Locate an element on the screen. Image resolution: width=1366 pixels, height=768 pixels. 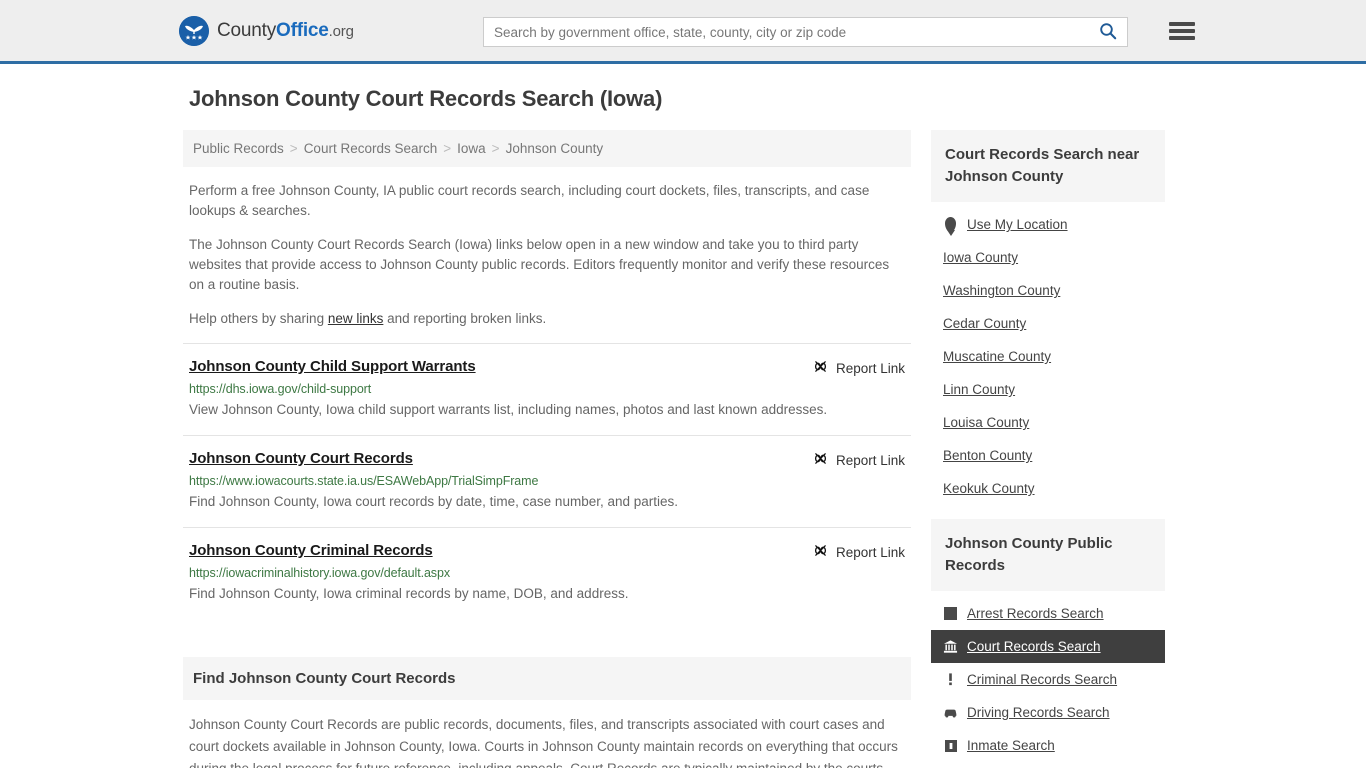
sidebar-item-iowa-county: Iowa County is located at coordinates (1048, 257).